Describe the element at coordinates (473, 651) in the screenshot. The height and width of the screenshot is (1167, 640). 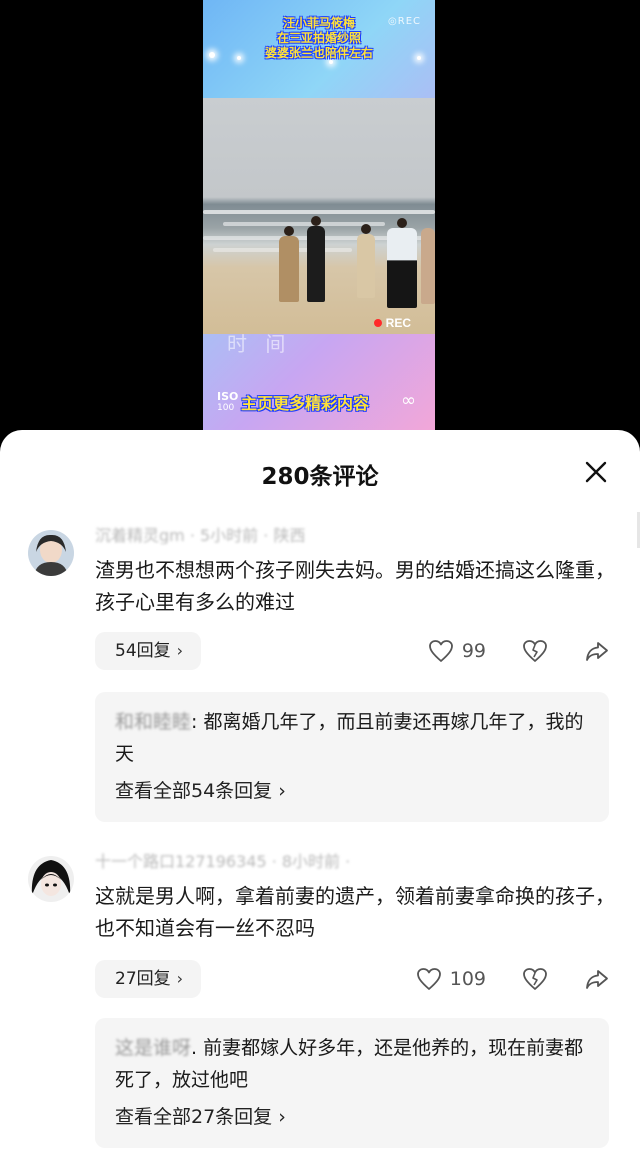
I see `like-count: 99` at that location.